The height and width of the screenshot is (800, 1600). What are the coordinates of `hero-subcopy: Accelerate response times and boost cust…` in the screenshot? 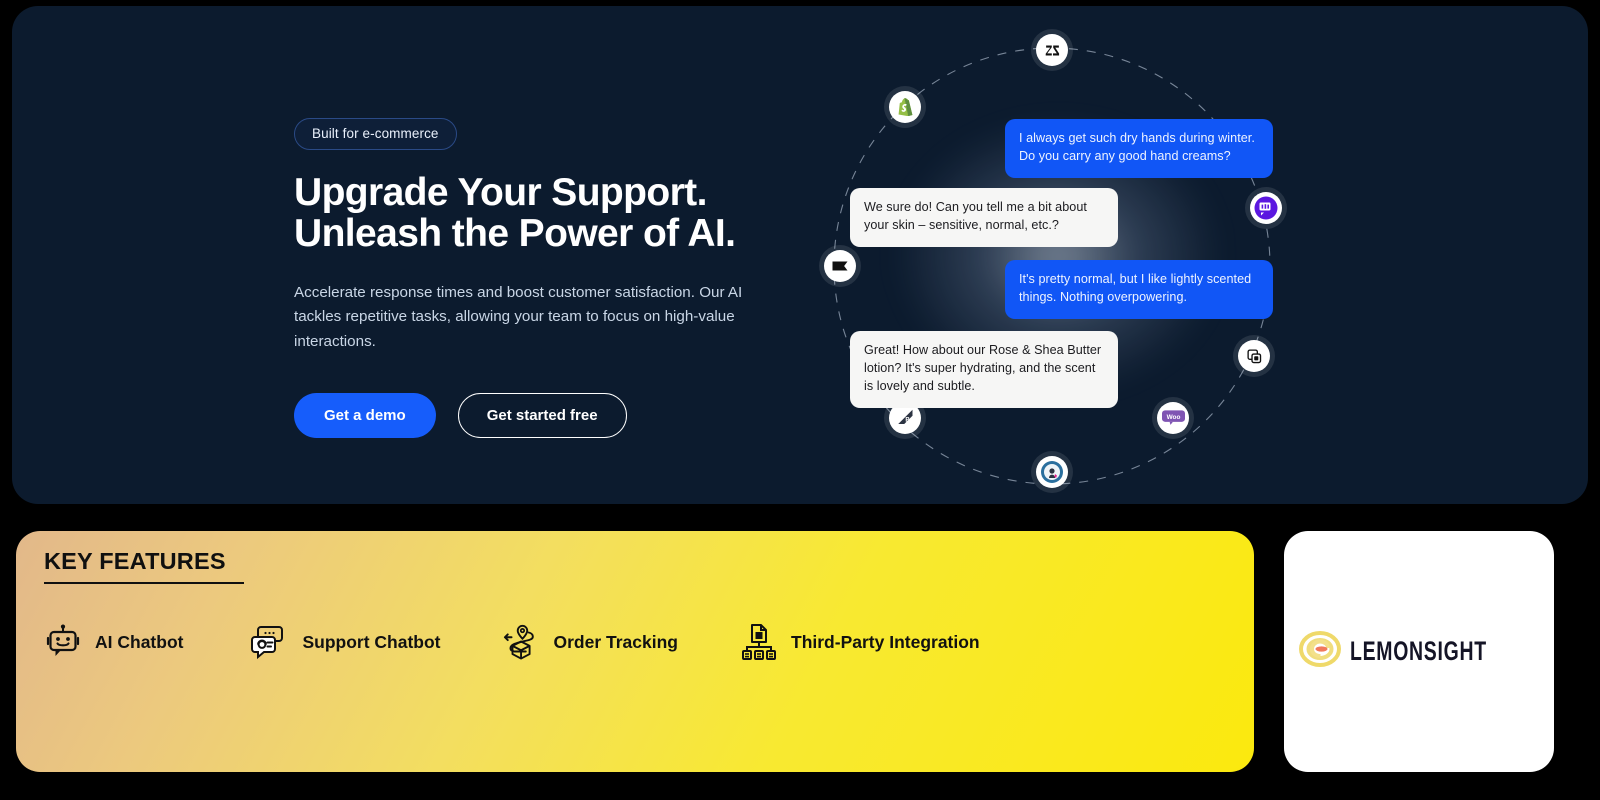 It's located at (518, 316).